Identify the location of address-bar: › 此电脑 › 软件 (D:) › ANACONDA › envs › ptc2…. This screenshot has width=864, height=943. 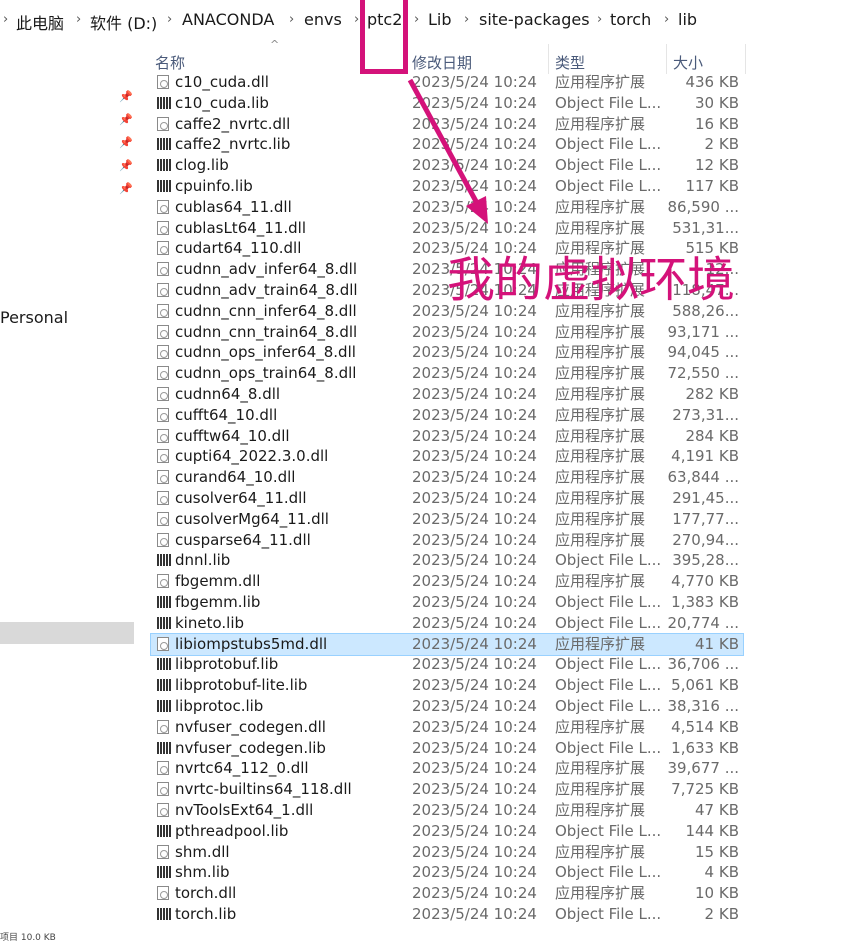
(432, 20).